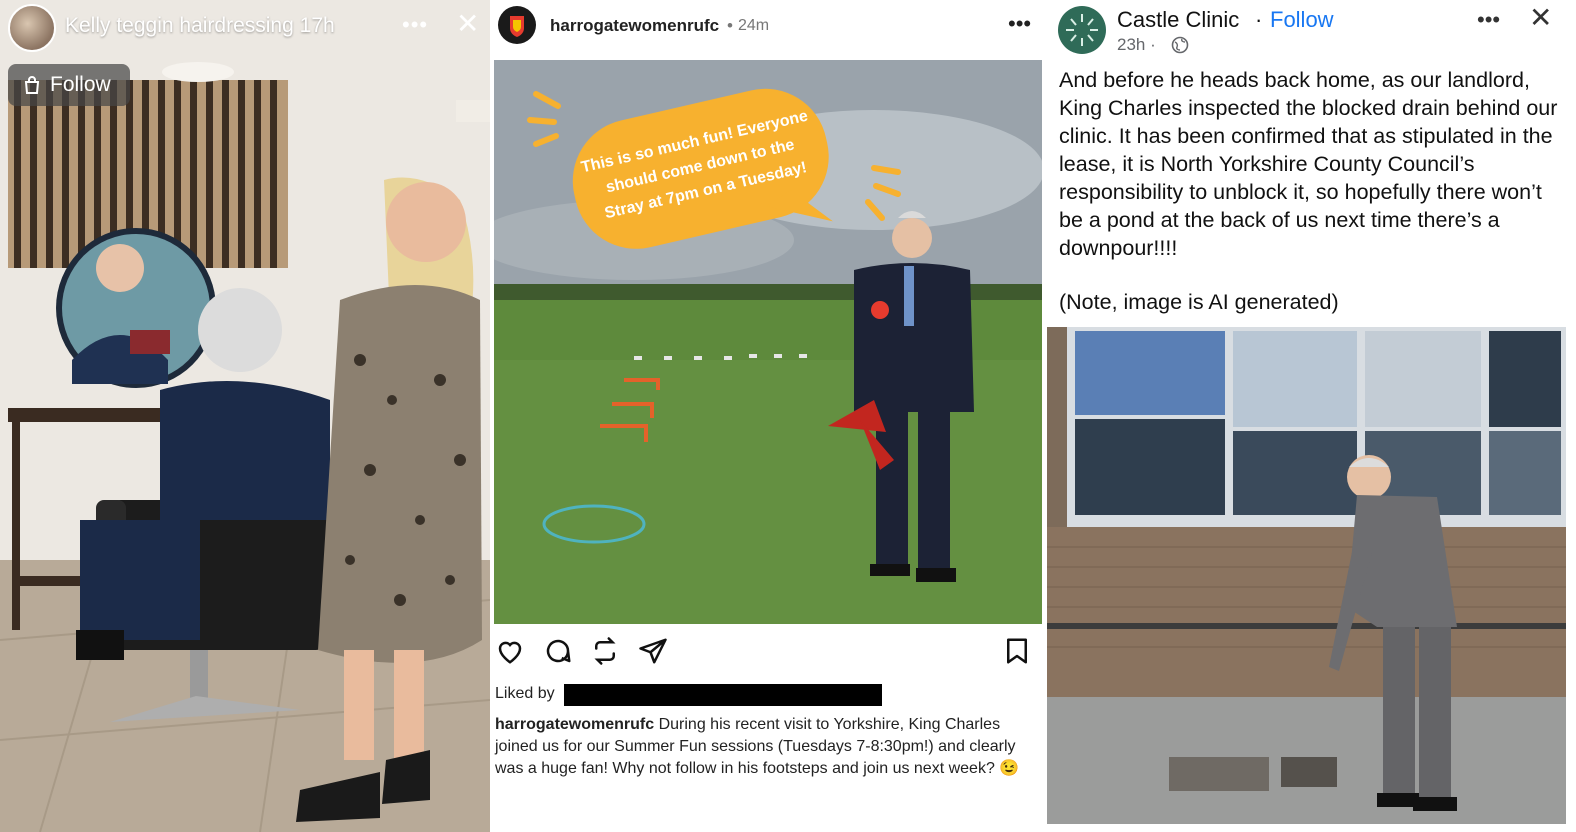  What do you see at coordinates (317, 25) in the screenshot?
I see `story-time: 17h` at bounding box center [317, 25].